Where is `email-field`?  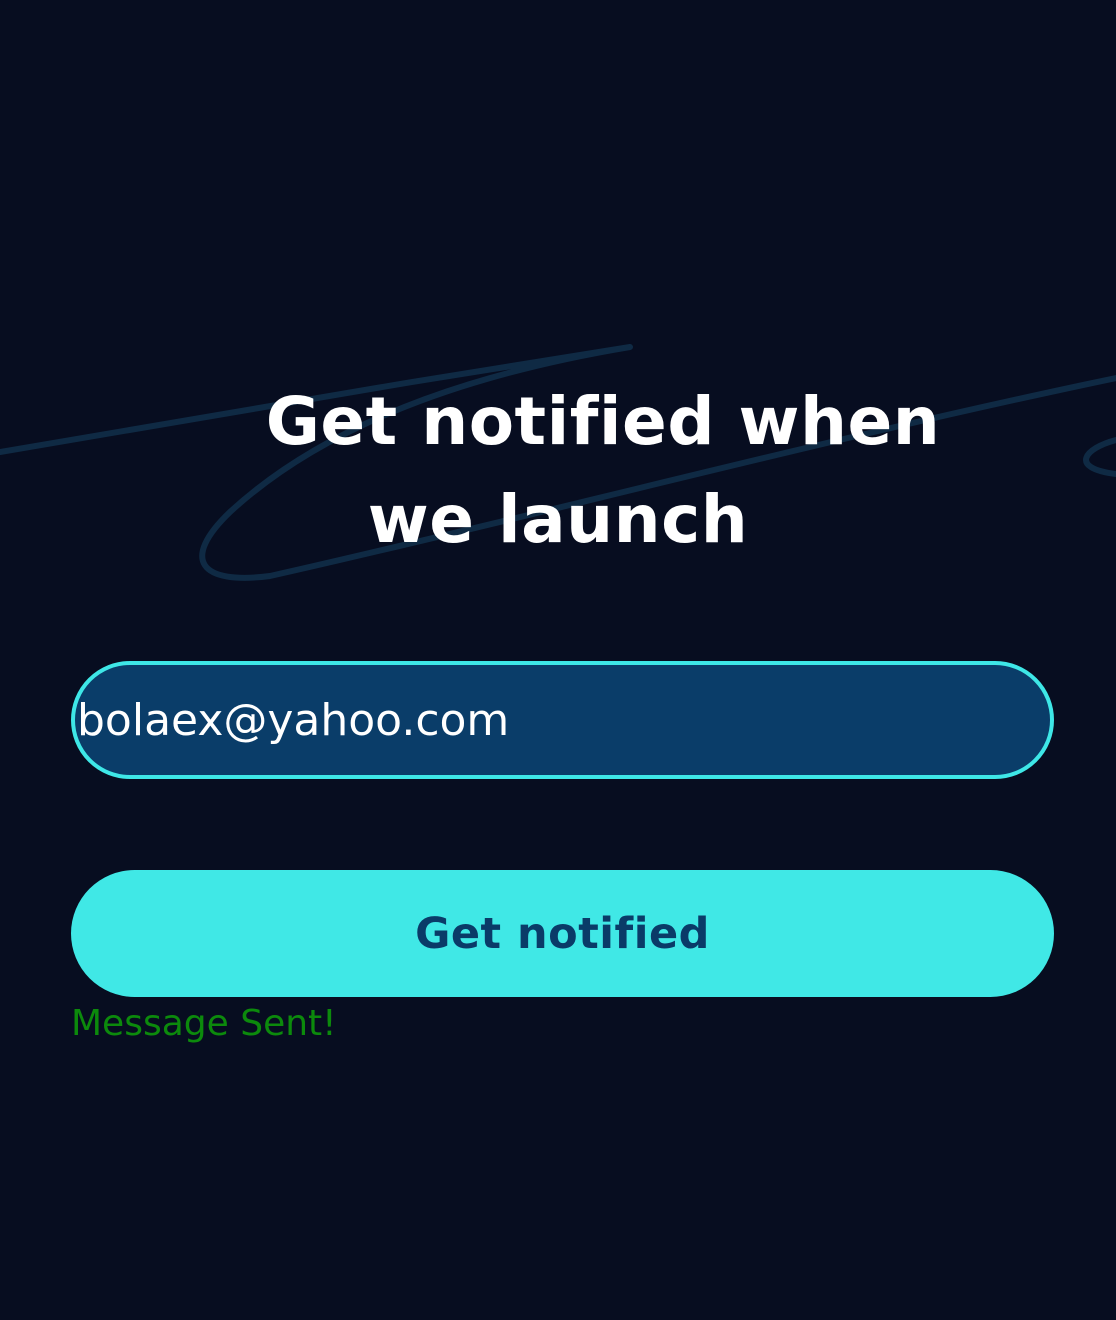
email-field is located at coordinates (562, 720).